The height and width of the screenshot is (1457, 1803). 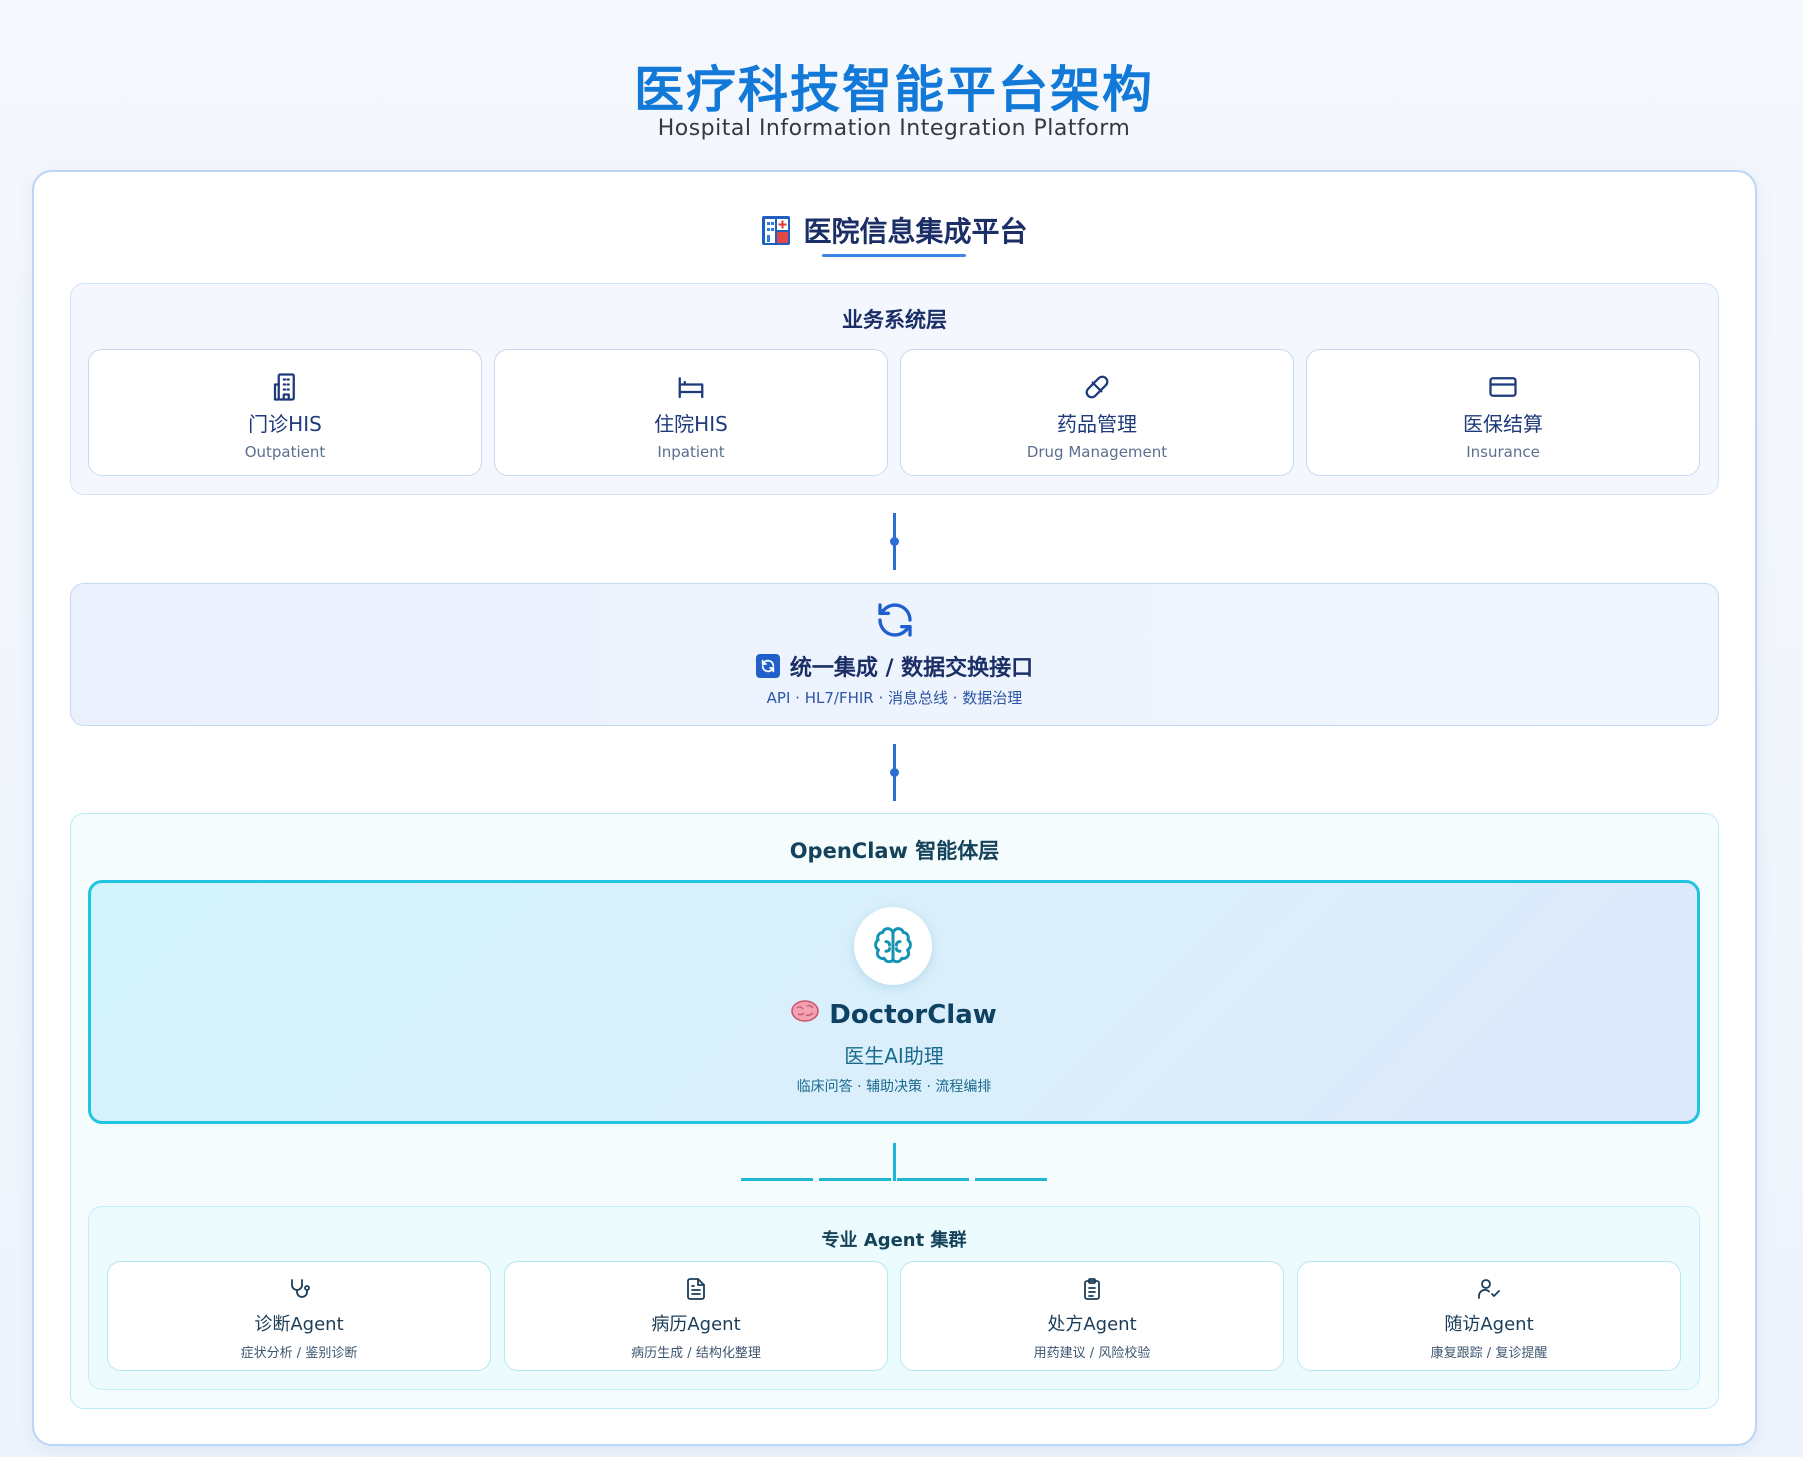 I want to click on agent-name: 处方Agent, so click(x=1092, y=1324).